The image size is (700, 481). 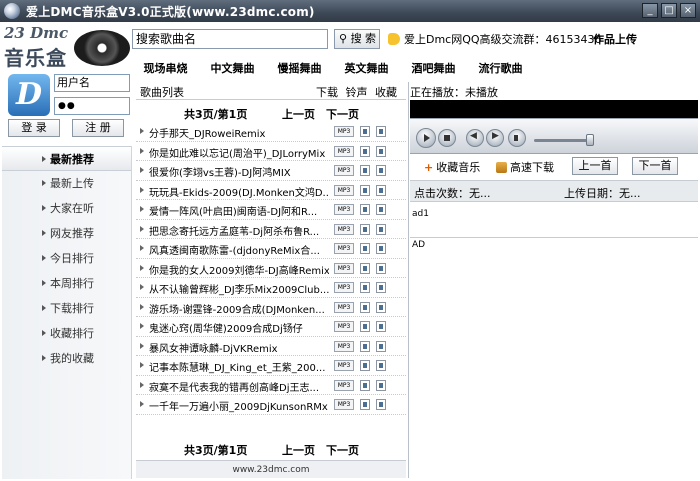 I want to click on song-row: 游乐场-谢霆锋-2009合成(DJMonken... MP3, so click(x=271, y=307).